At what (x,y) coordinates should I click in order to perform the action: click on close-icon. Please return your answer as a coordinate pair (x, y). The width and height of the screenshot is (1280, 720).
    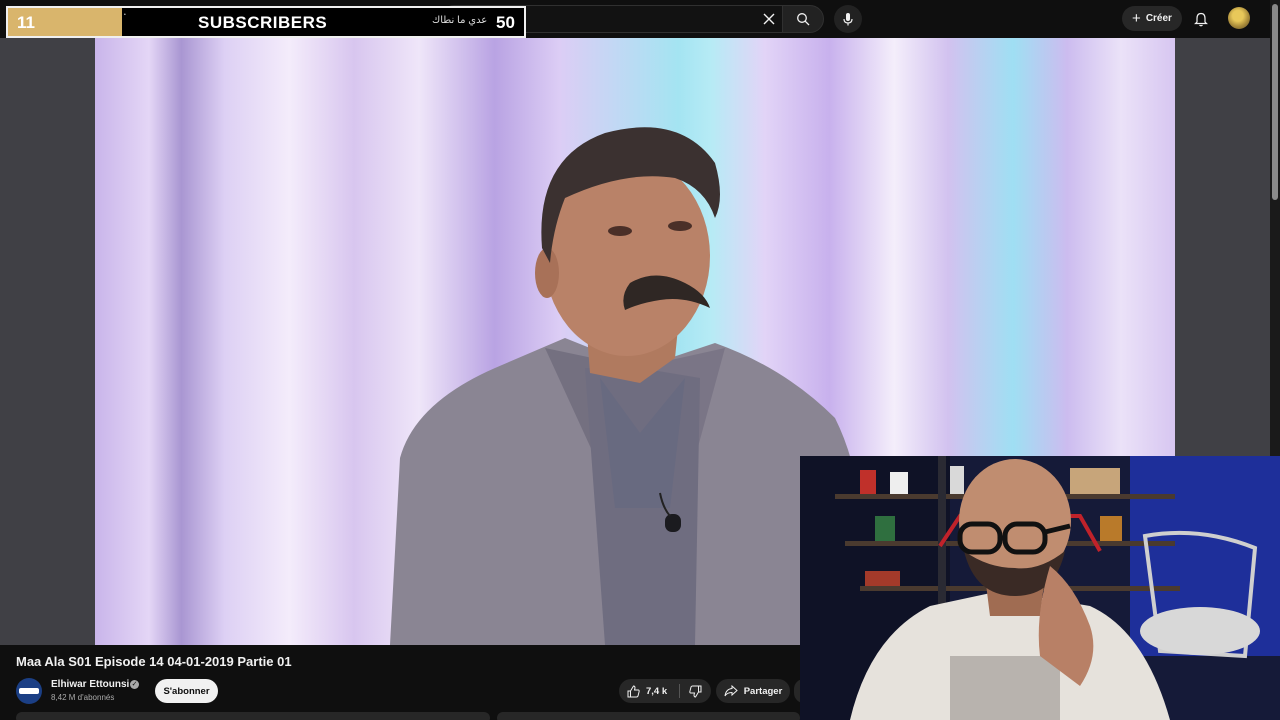
    Looking at the image, I should click on (769, 19).